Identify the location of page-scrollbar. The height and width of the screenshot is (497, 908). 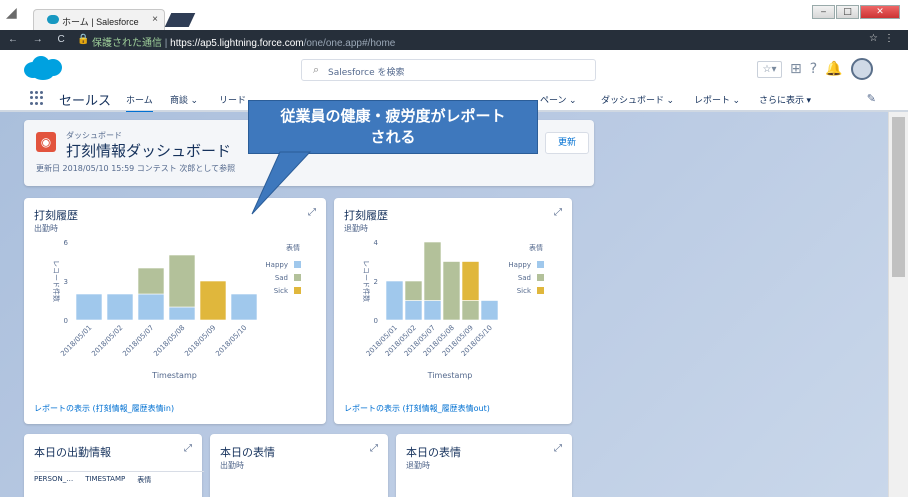
(898, 304).